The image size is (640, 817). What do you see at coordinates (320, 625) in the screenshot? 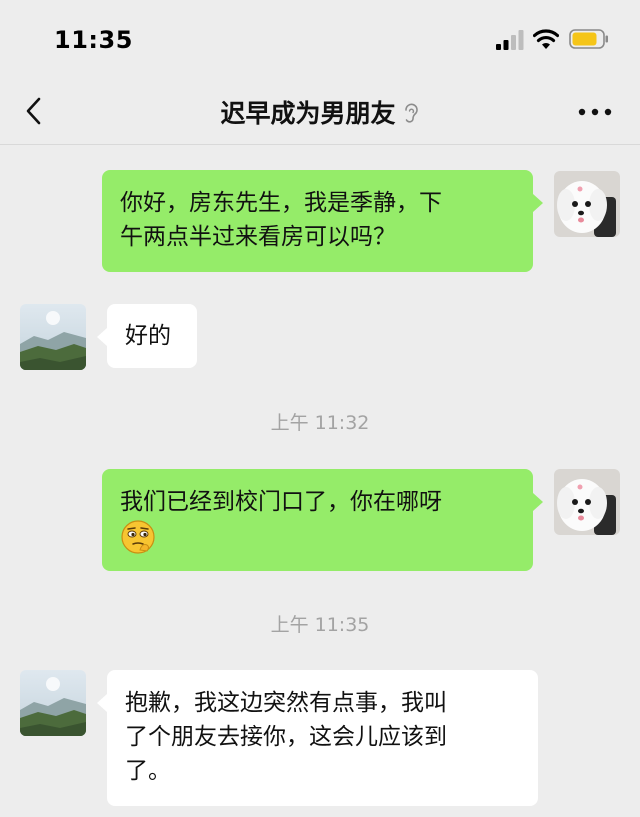
I see `timestamp: 上午 11:35` at bounding box center [320, 625].